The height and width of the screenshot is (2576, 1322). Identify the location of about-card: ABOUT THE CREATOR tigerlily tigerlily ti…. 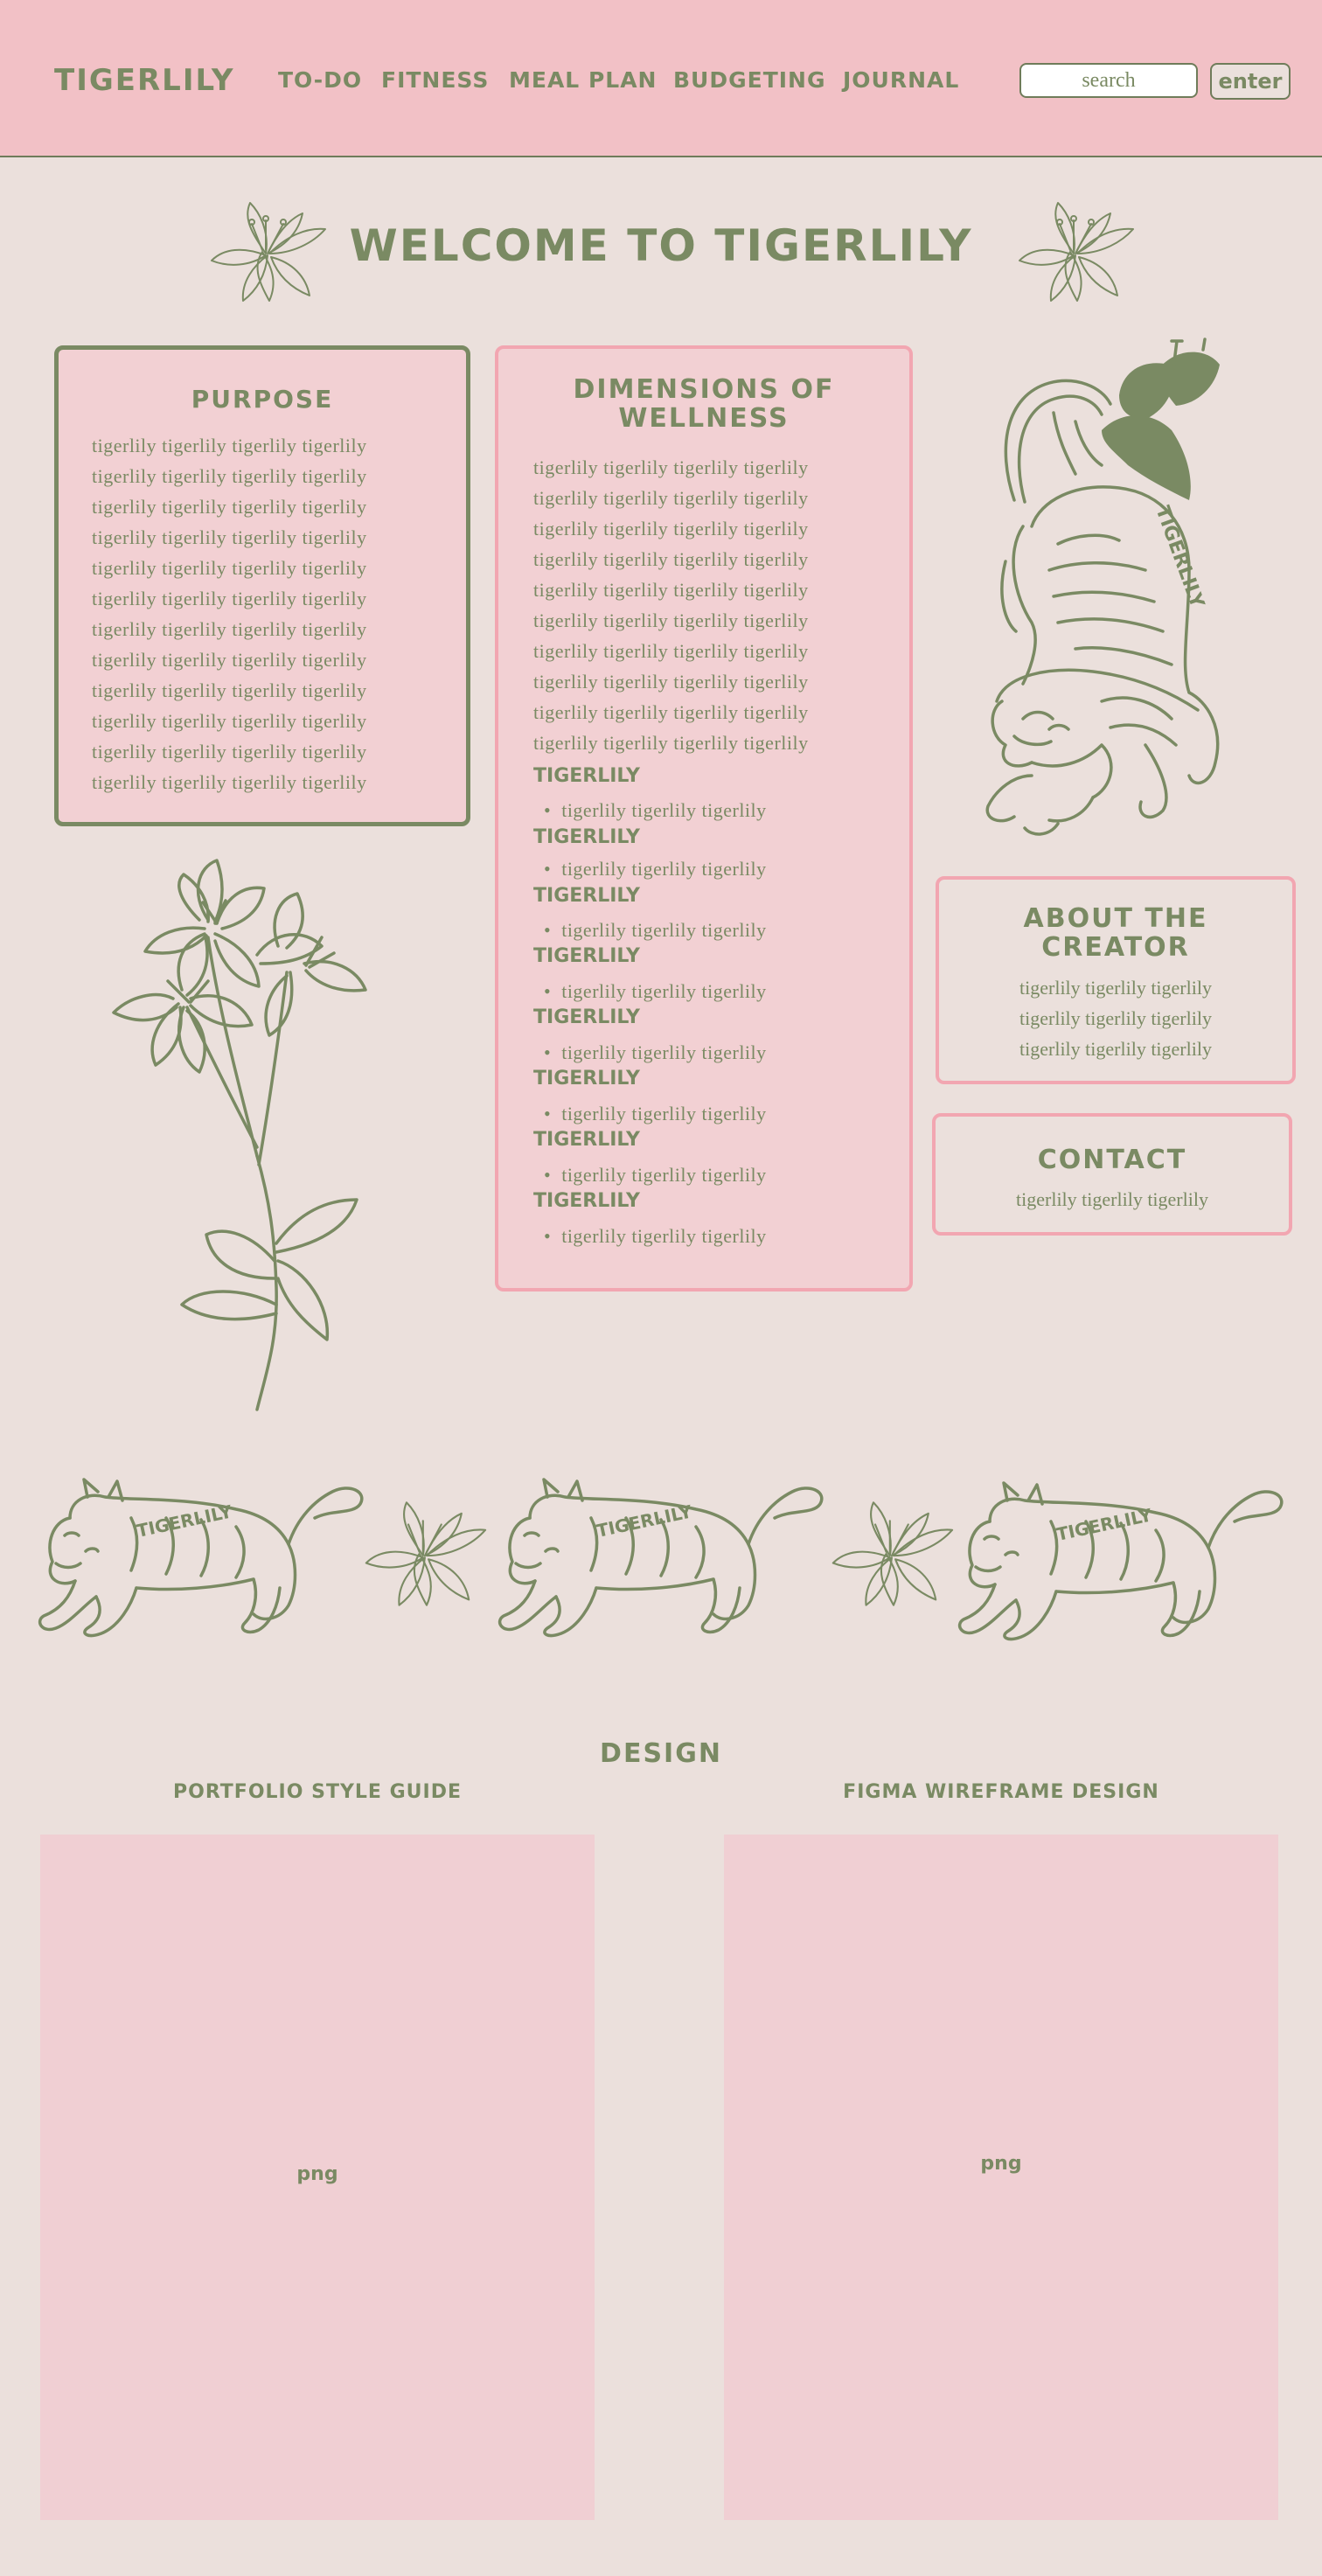
(1116, 980).